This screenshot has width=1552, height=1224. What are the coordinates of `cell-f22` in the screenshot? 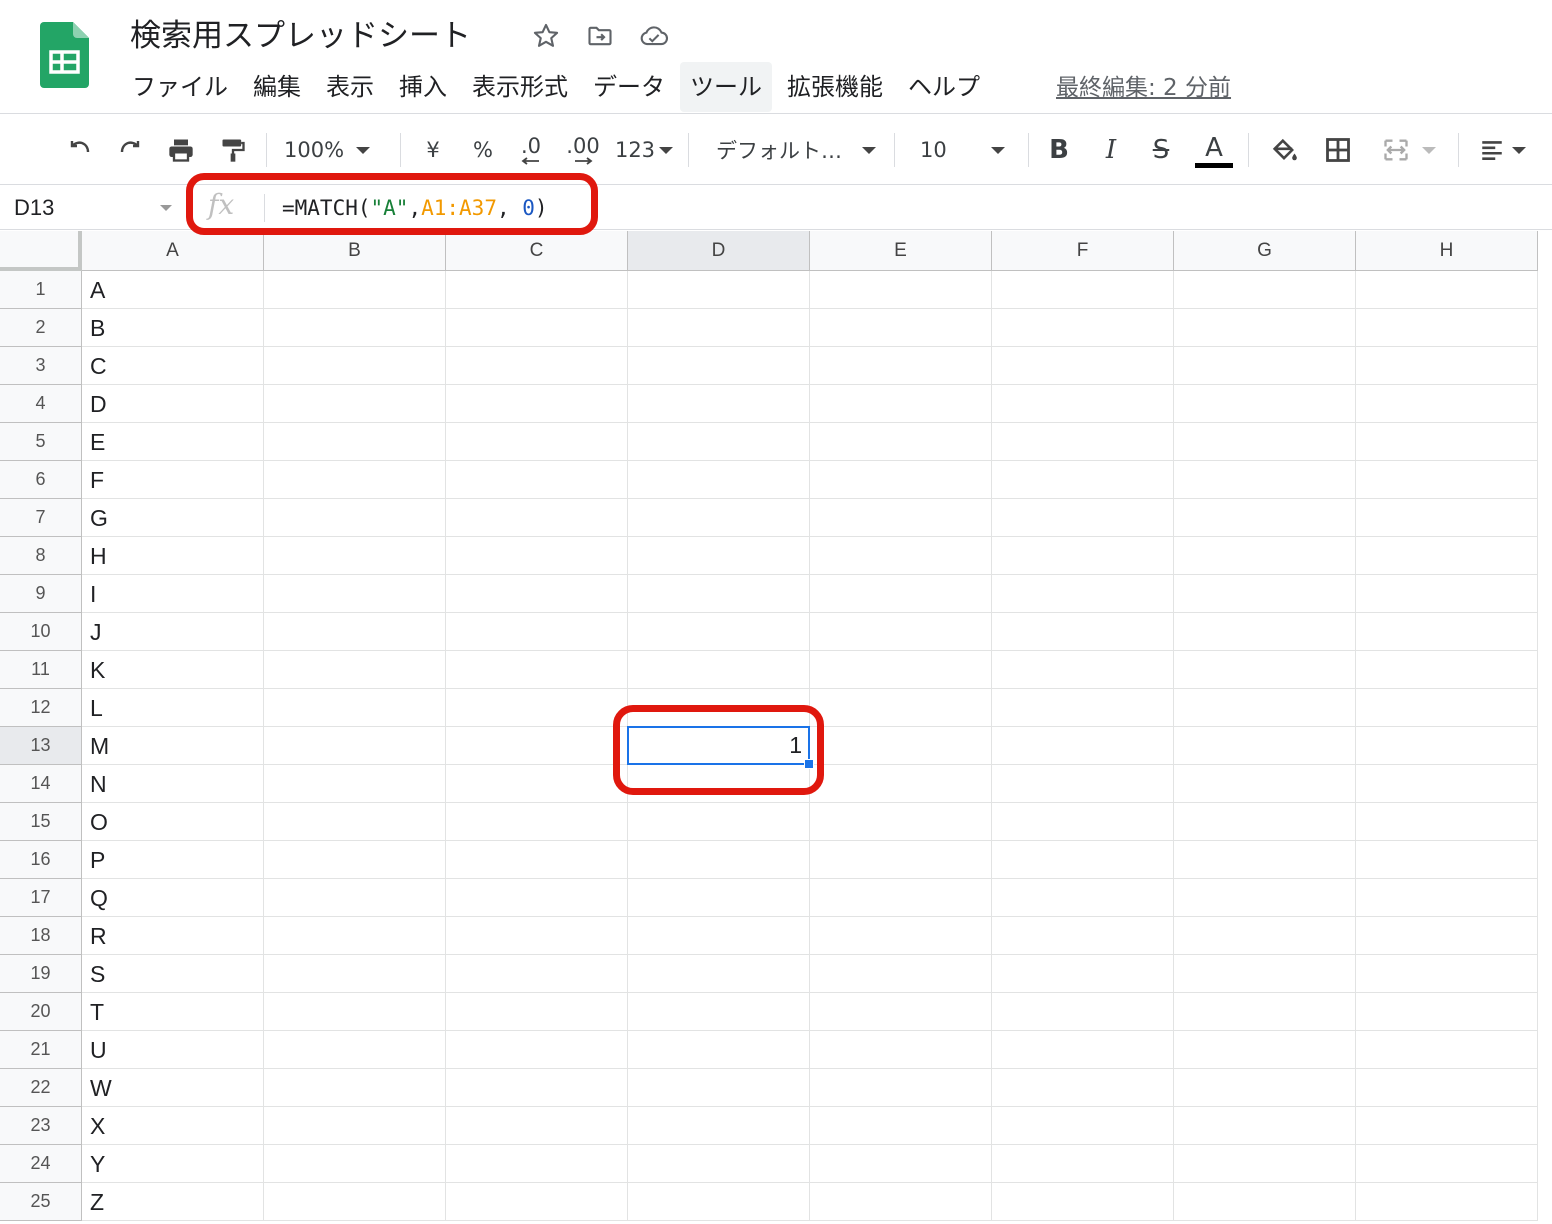 It's located at (1083, 1088).